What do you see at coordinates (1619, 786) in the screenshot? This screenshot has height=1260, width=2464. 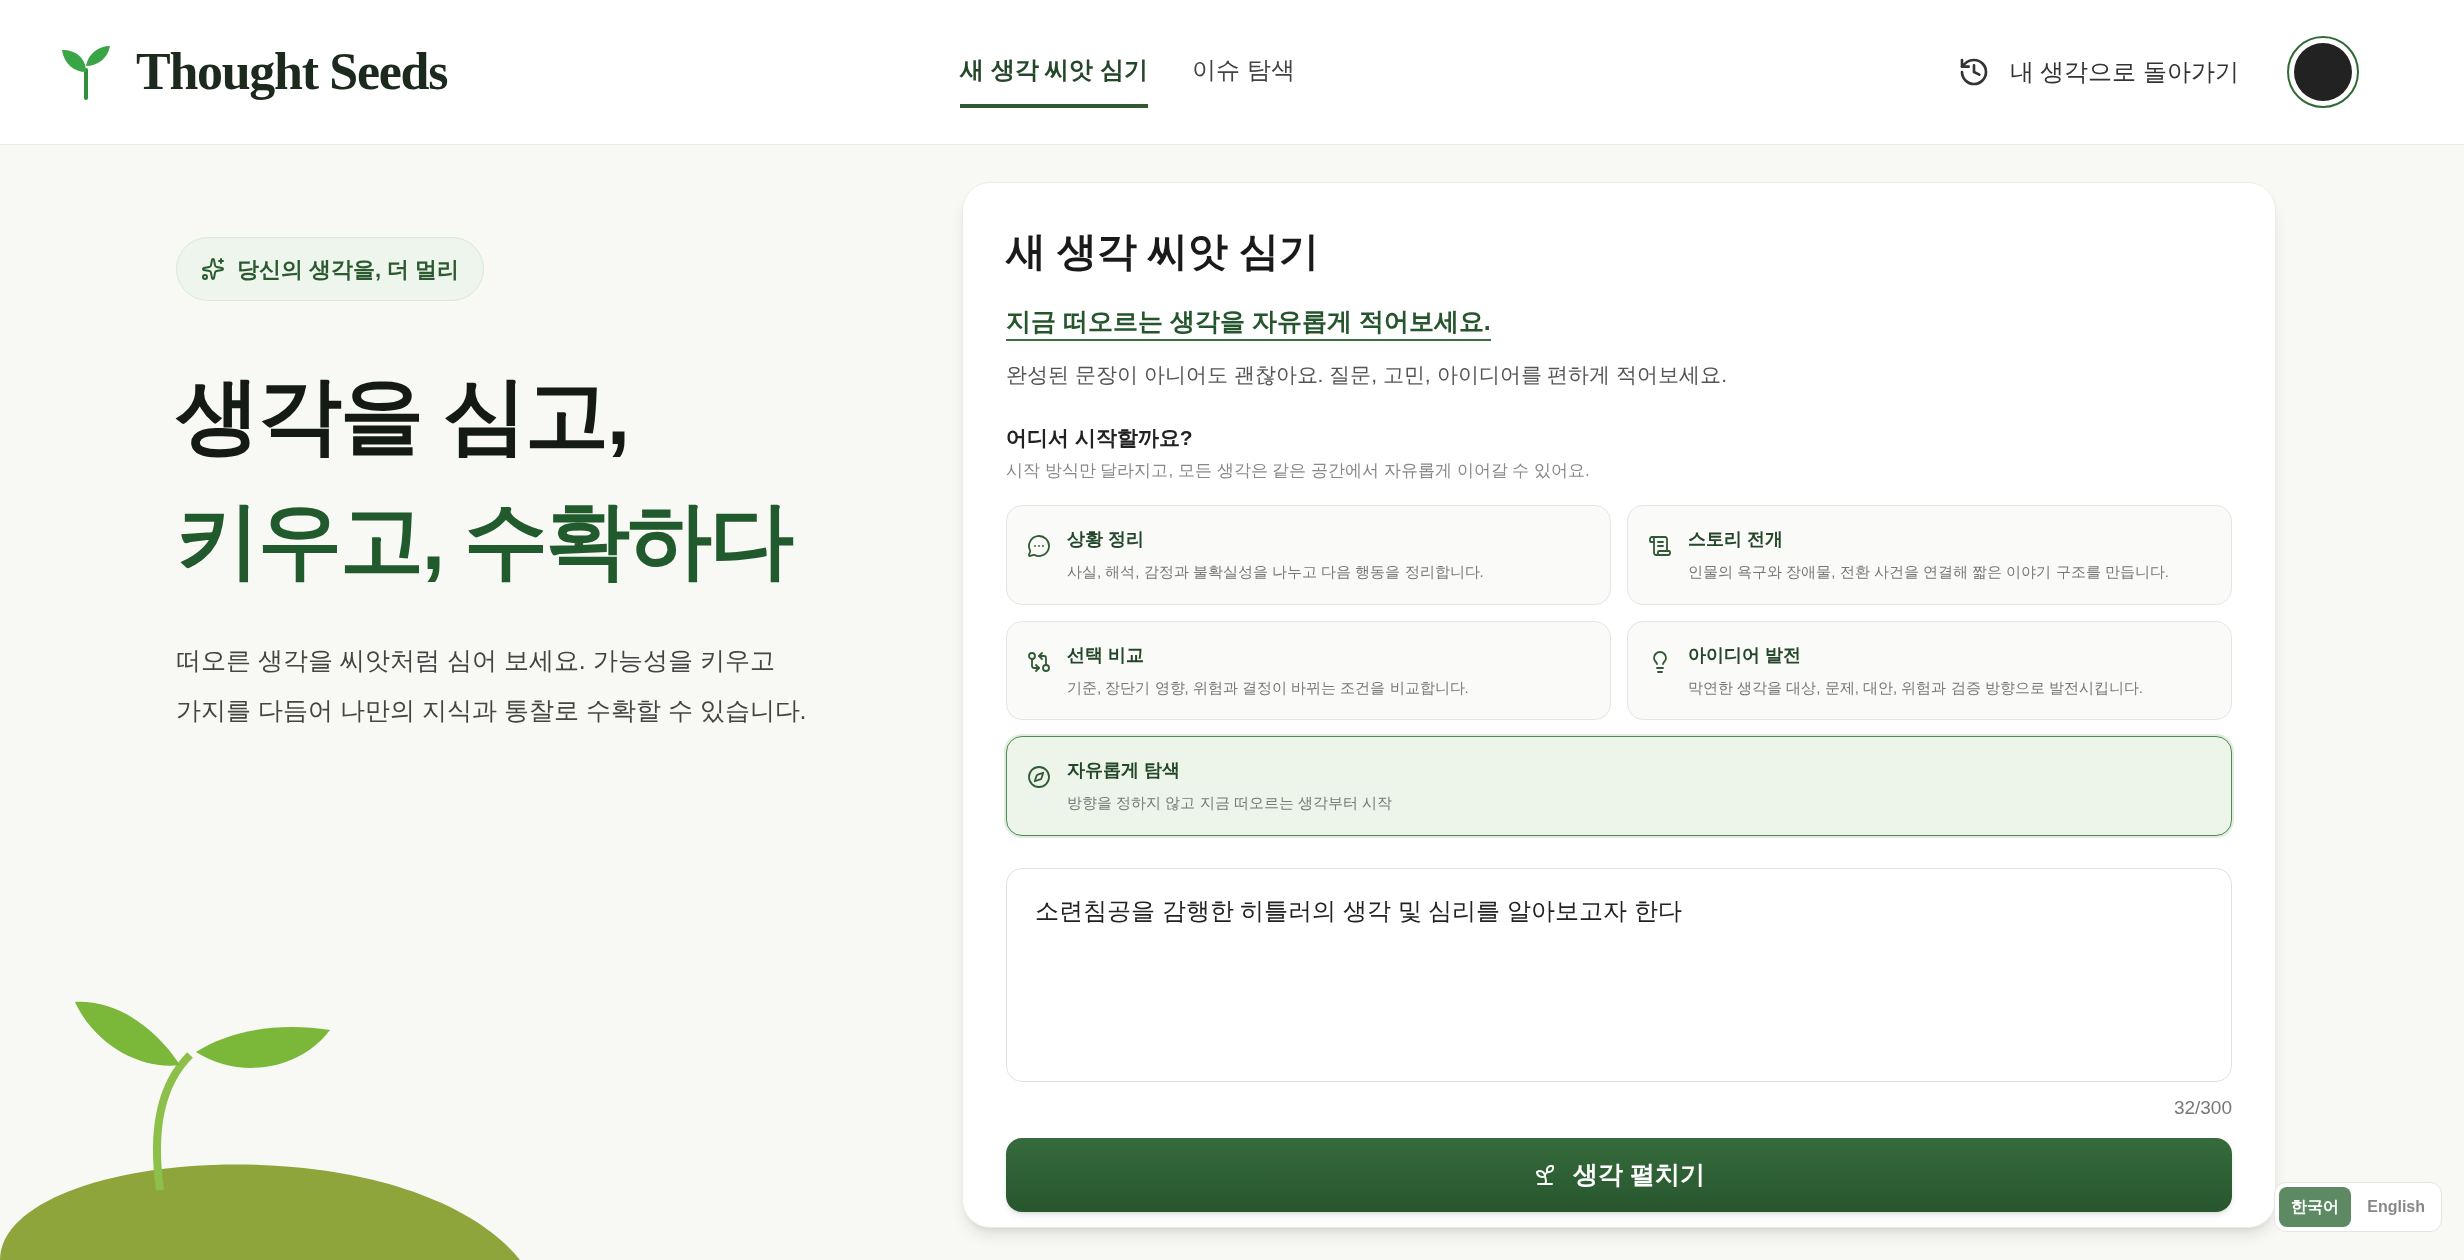 I see `start-option: 자유롭게 탐색 방향을 정하지 않고 지금 떠오르는 생각부터 시작` at bounding box center [1619, 786].